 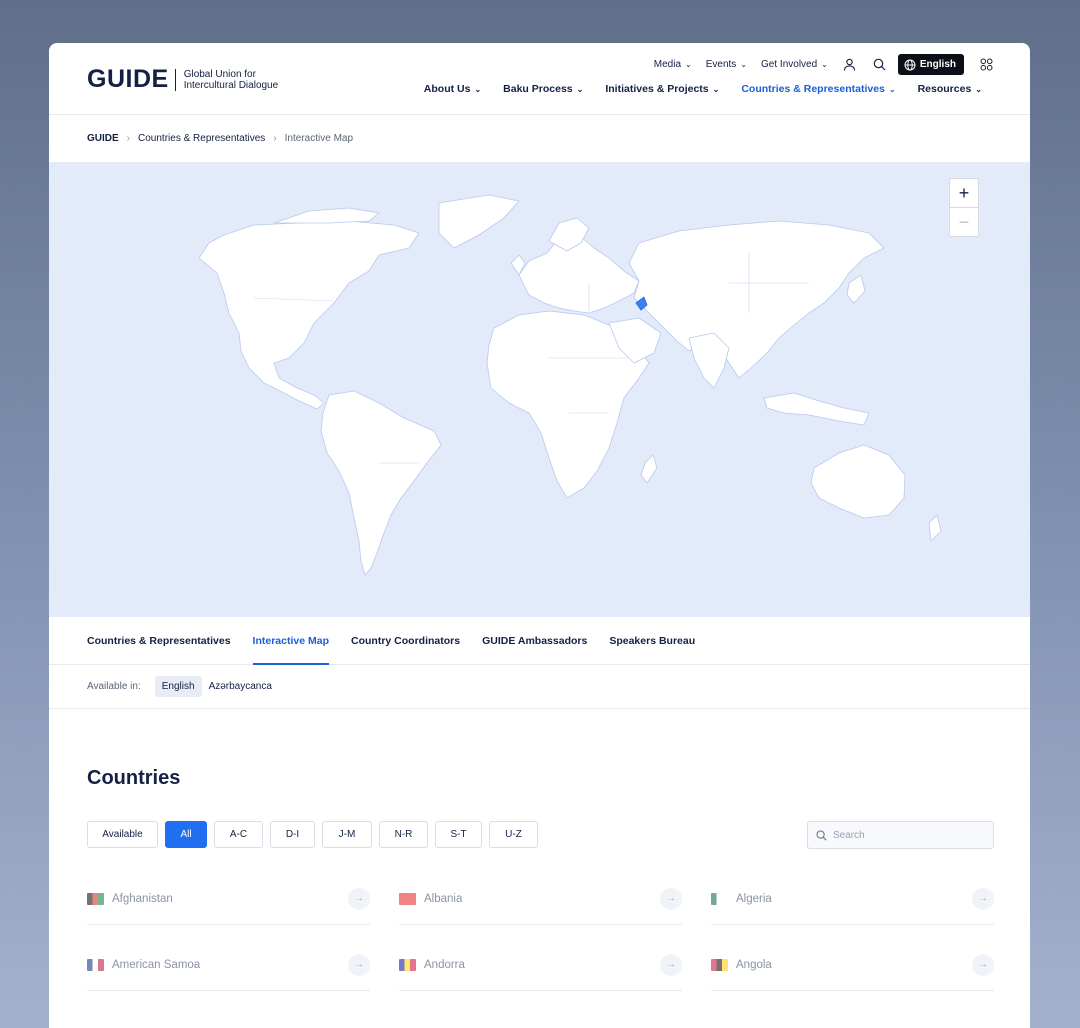 What do you see at coordinates (789, 64) in the screenshot?
I see `top-link-label: Get Involved` at bounding box center [789, 64].